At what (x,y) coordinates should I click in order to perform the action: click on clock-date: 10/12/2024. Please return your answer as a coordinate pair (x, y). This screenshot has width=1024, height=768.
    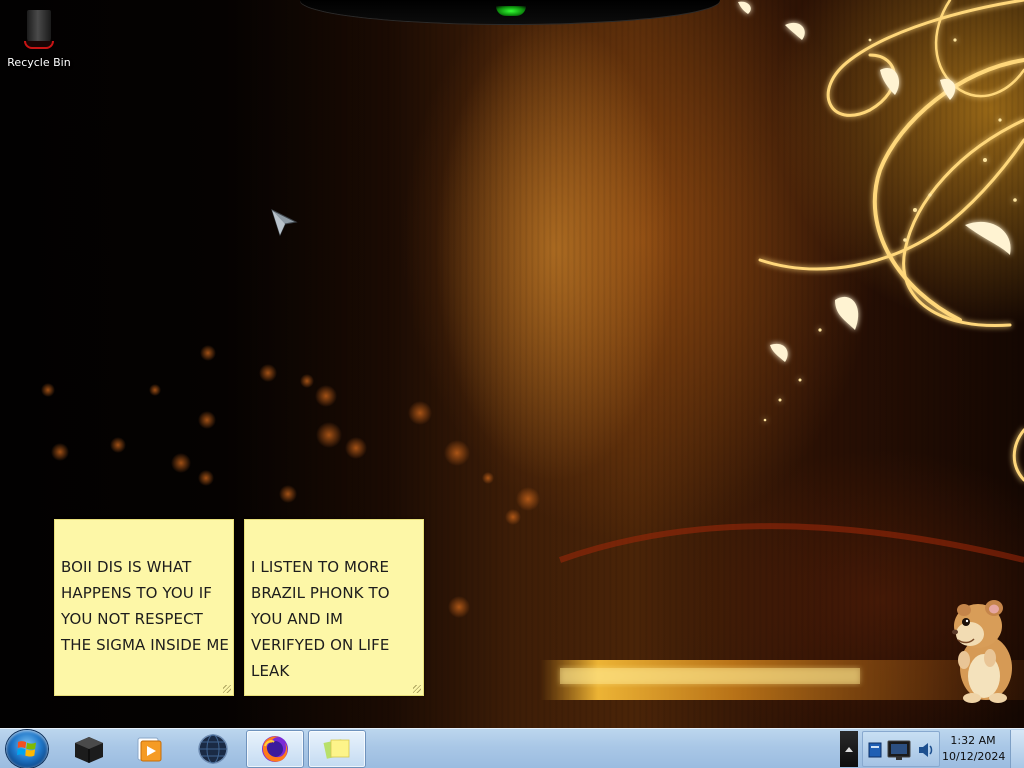
    Looking at the image, I should click on (974, 756).